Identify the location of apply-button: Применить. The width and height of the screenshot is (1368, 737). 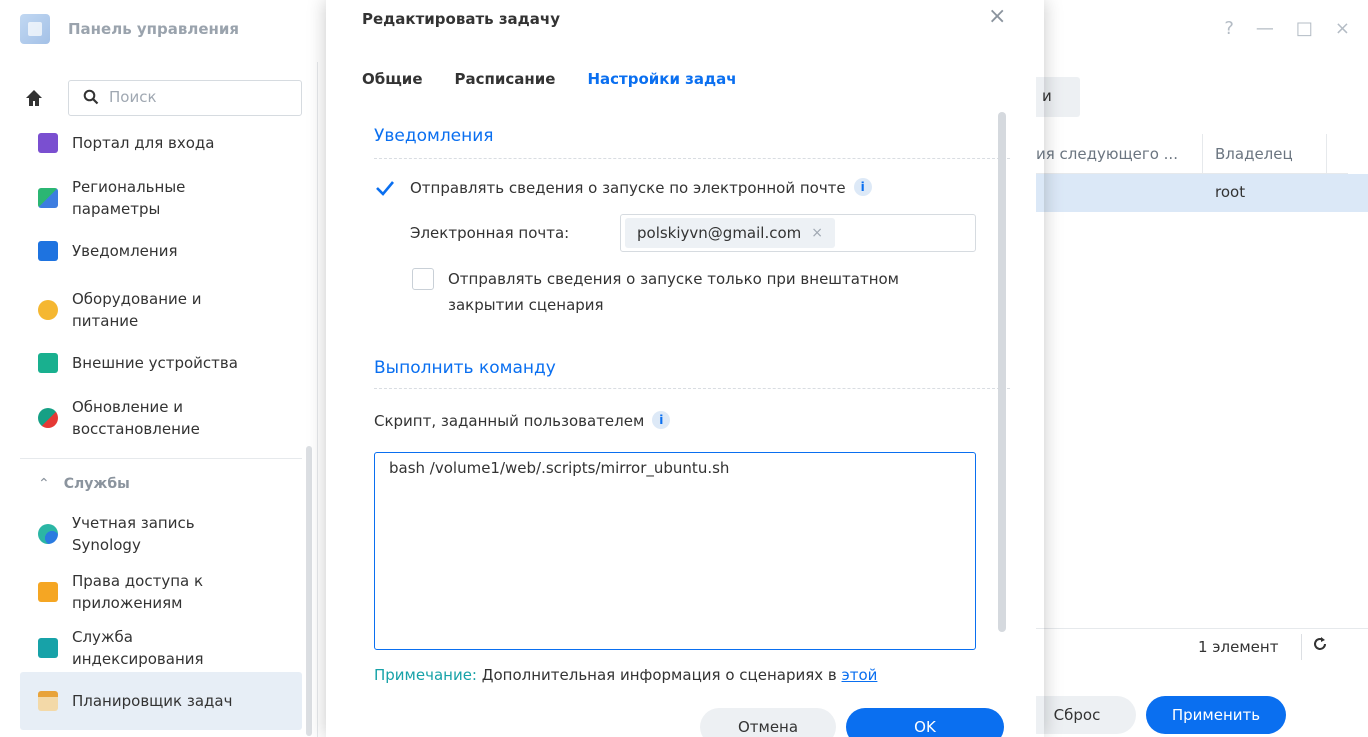
(1216, 715).